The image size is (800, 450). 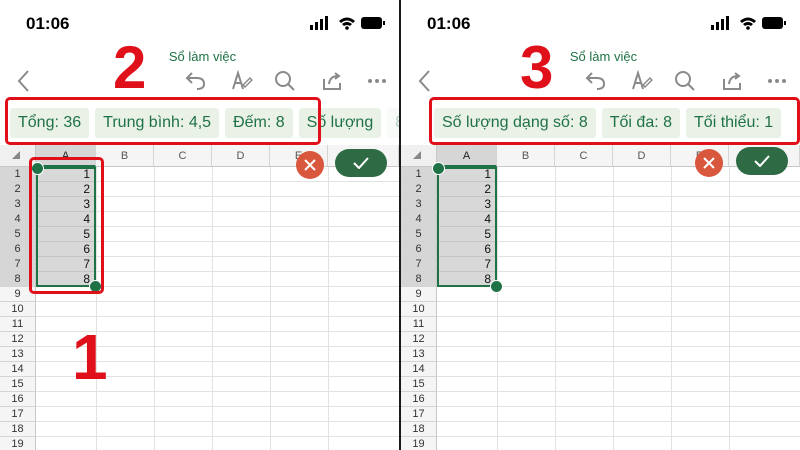 I want to click on column-header-b: B, so click(x=526, y=156).